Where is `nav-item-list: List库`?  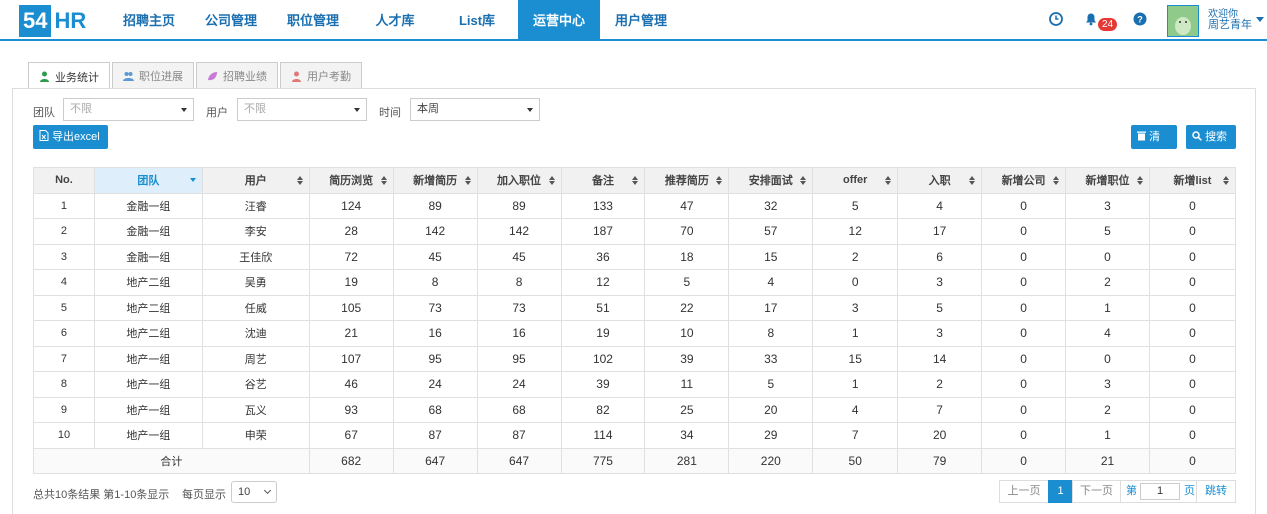
nav-item-list: List库 is located at coordinates (477, 19).